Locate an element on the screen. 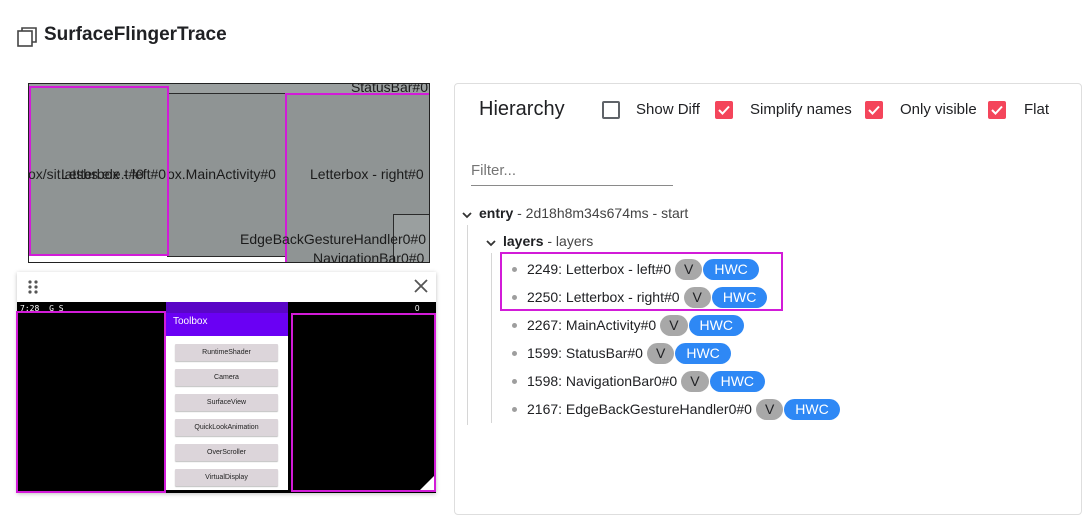 This screenshot has height=515, width=1082. trace-title: SurfaceFlingerTrace is located at coordinates (135, 34).